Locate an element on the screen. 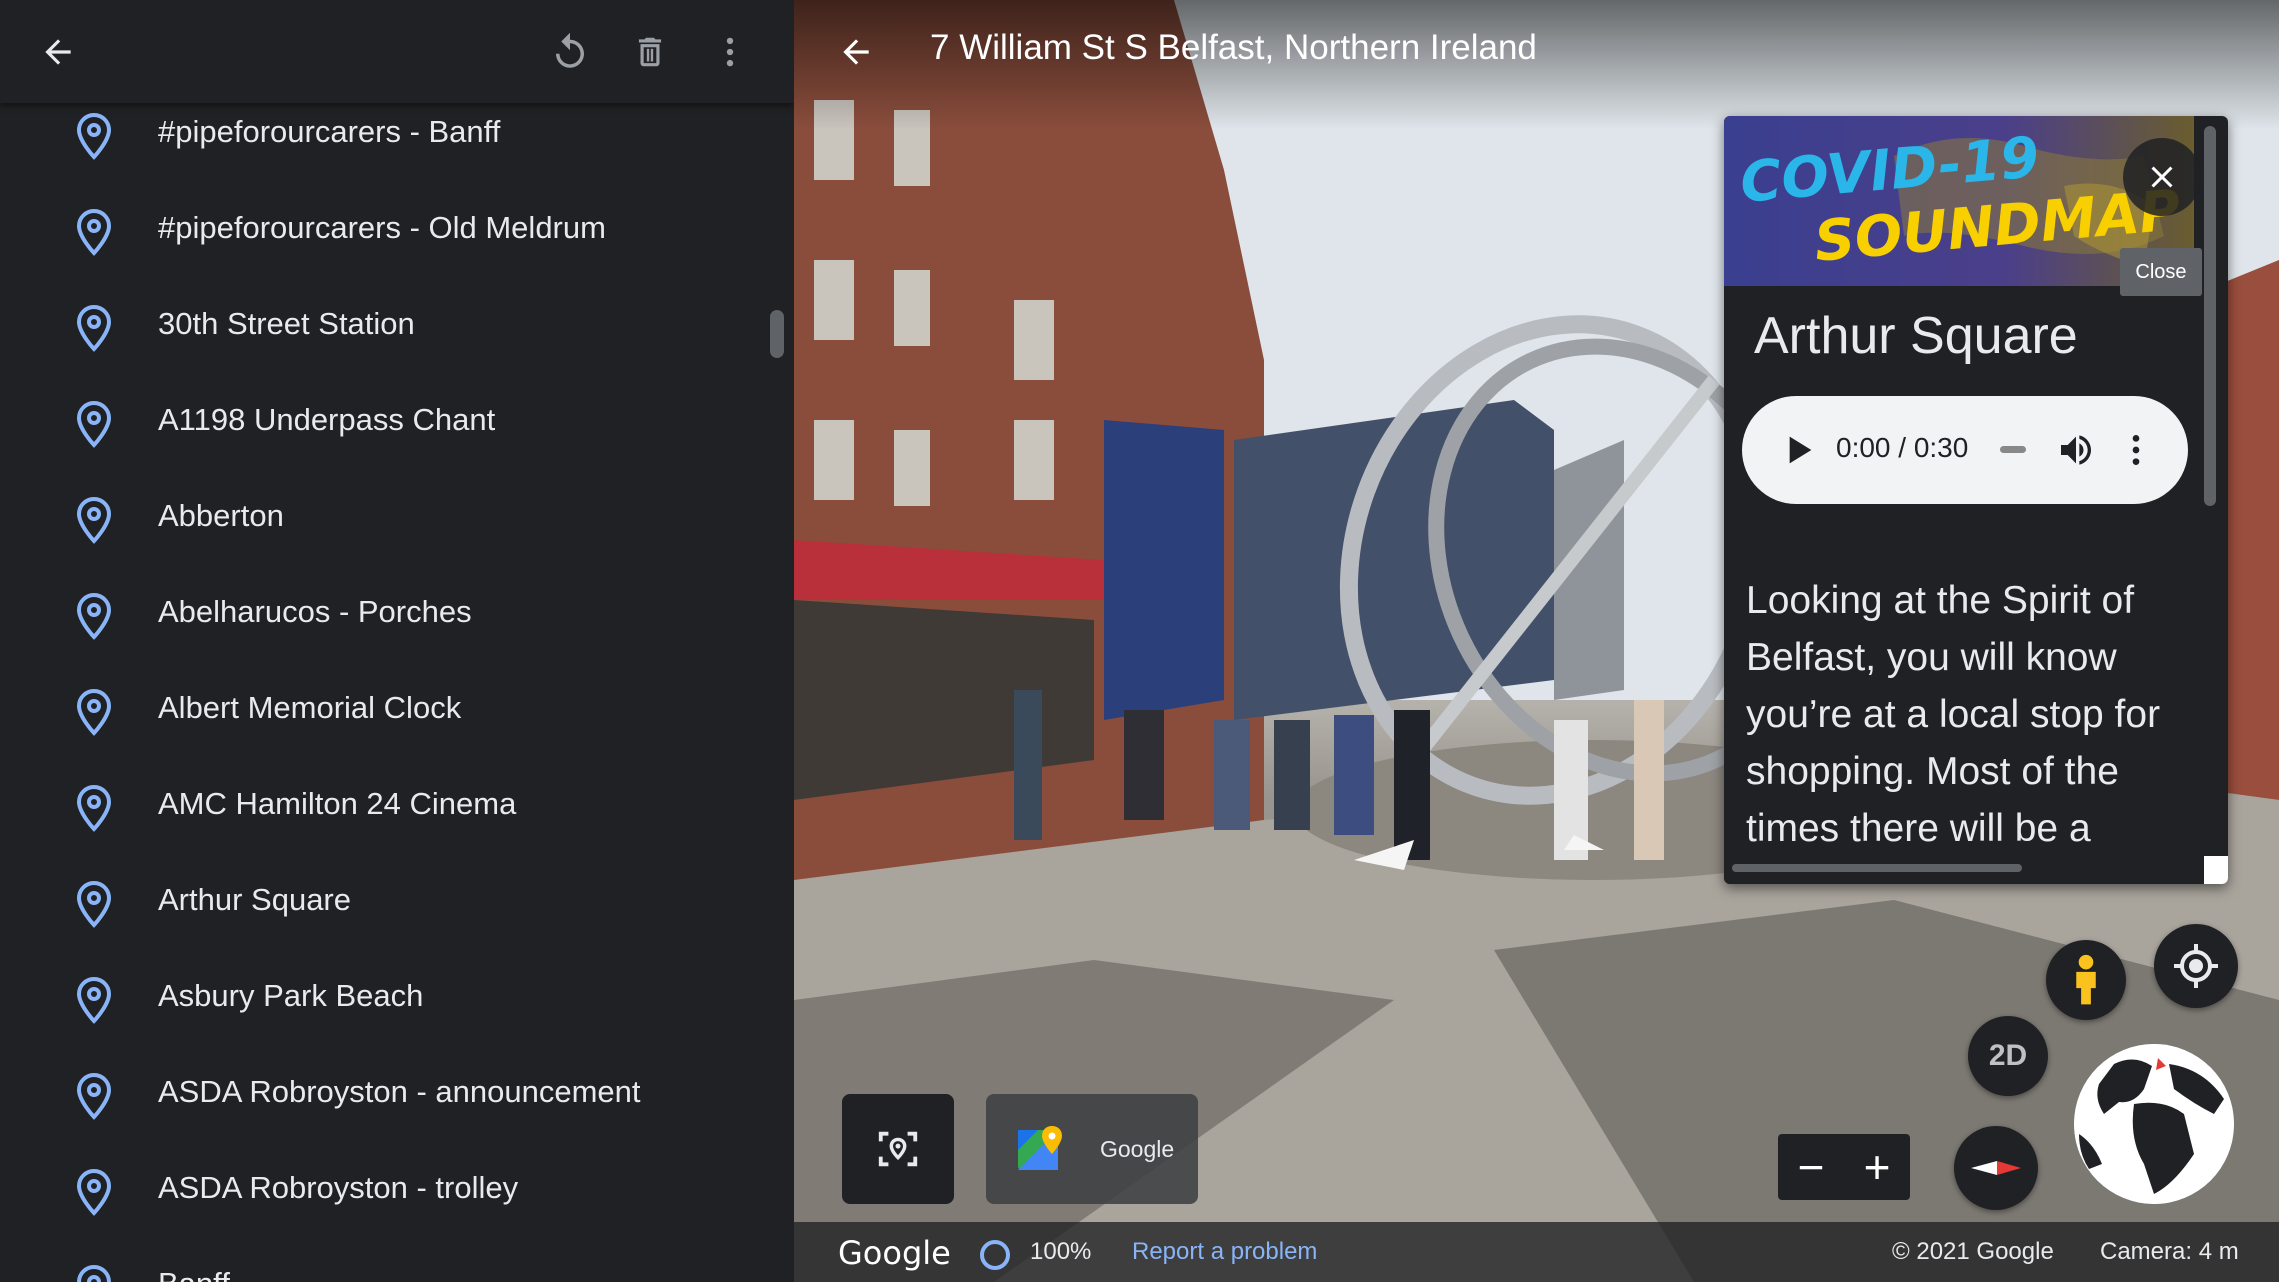  list-item: Albert Memorial Clock is located at coordinates (397, 712).